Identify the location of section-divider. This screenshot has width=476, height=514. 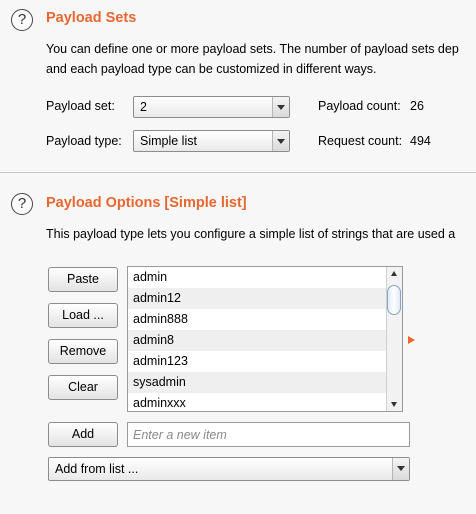
(238, 172).